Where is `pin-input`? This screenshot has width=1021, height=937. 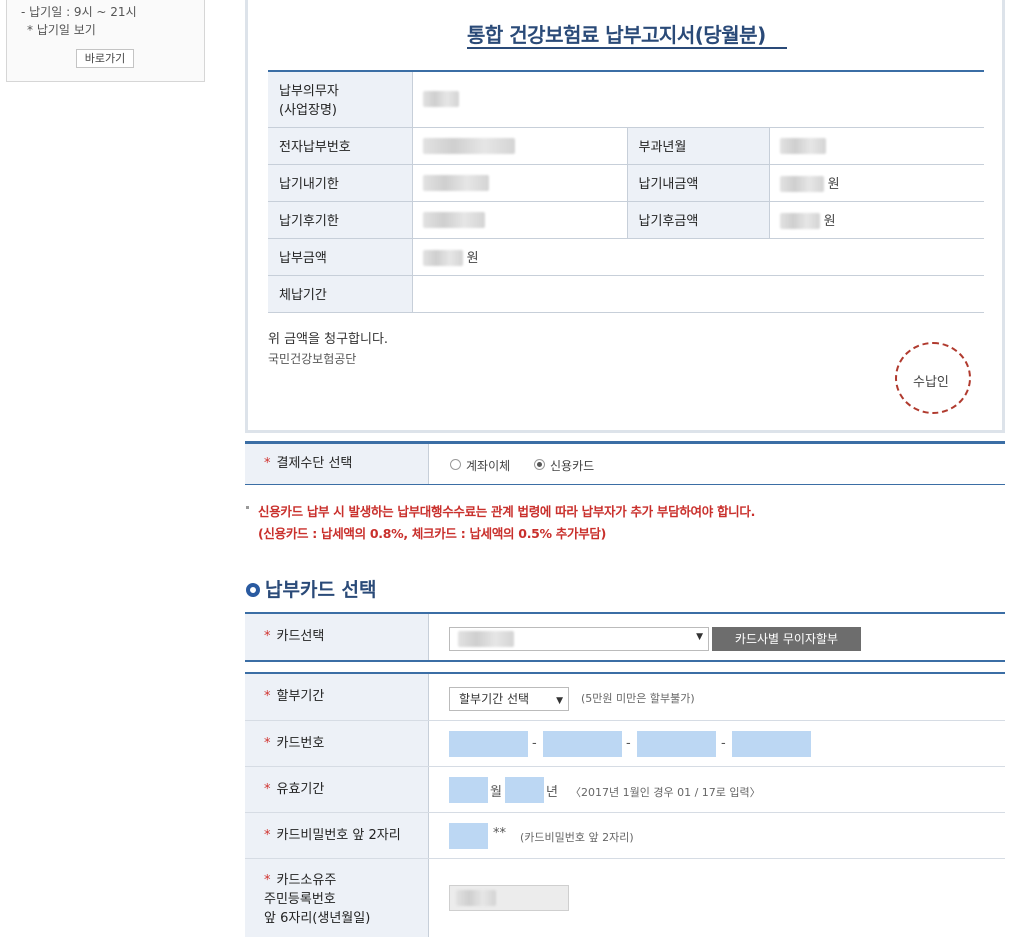
pin-input is located at coordinates (468, 836).